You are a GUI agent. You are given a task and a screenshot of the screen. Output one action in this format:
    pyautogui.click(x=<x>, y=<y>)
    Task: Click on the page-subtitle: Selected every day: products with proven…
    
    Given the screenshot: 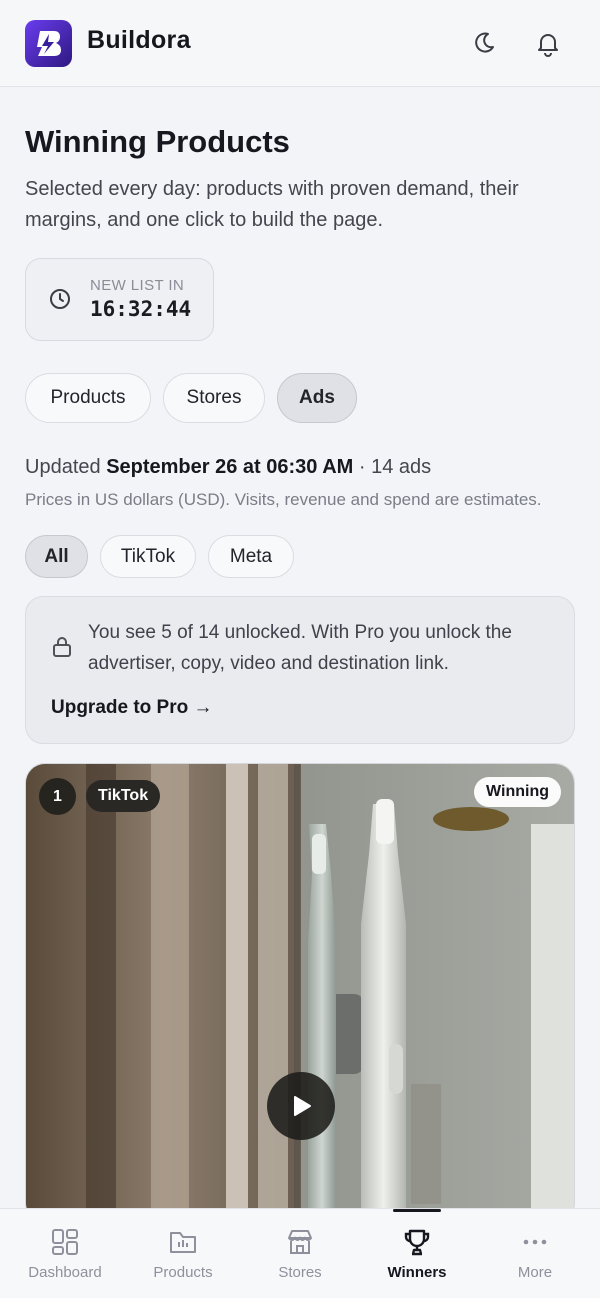 What is the action you would take?
    pyautogui.click(x=272, y=204)
    